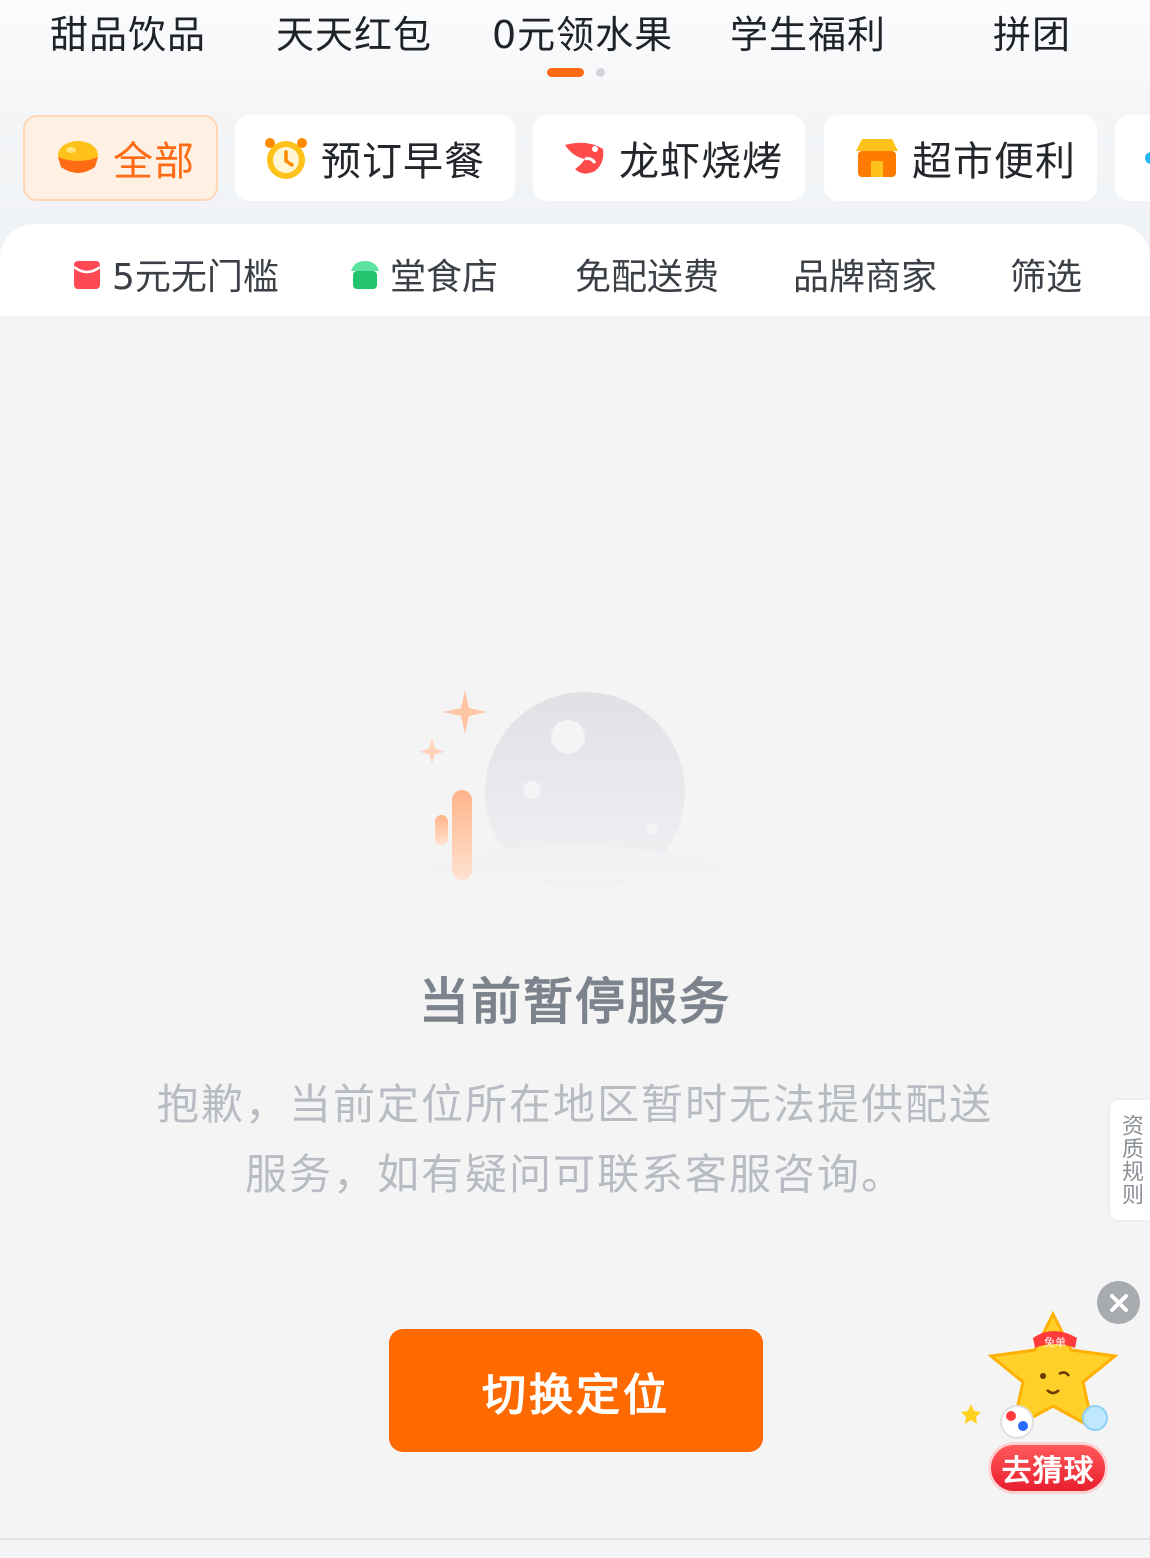  Describe the element at coordinates (365, 275) in the screenshot. I see `shop-icon` at that location.